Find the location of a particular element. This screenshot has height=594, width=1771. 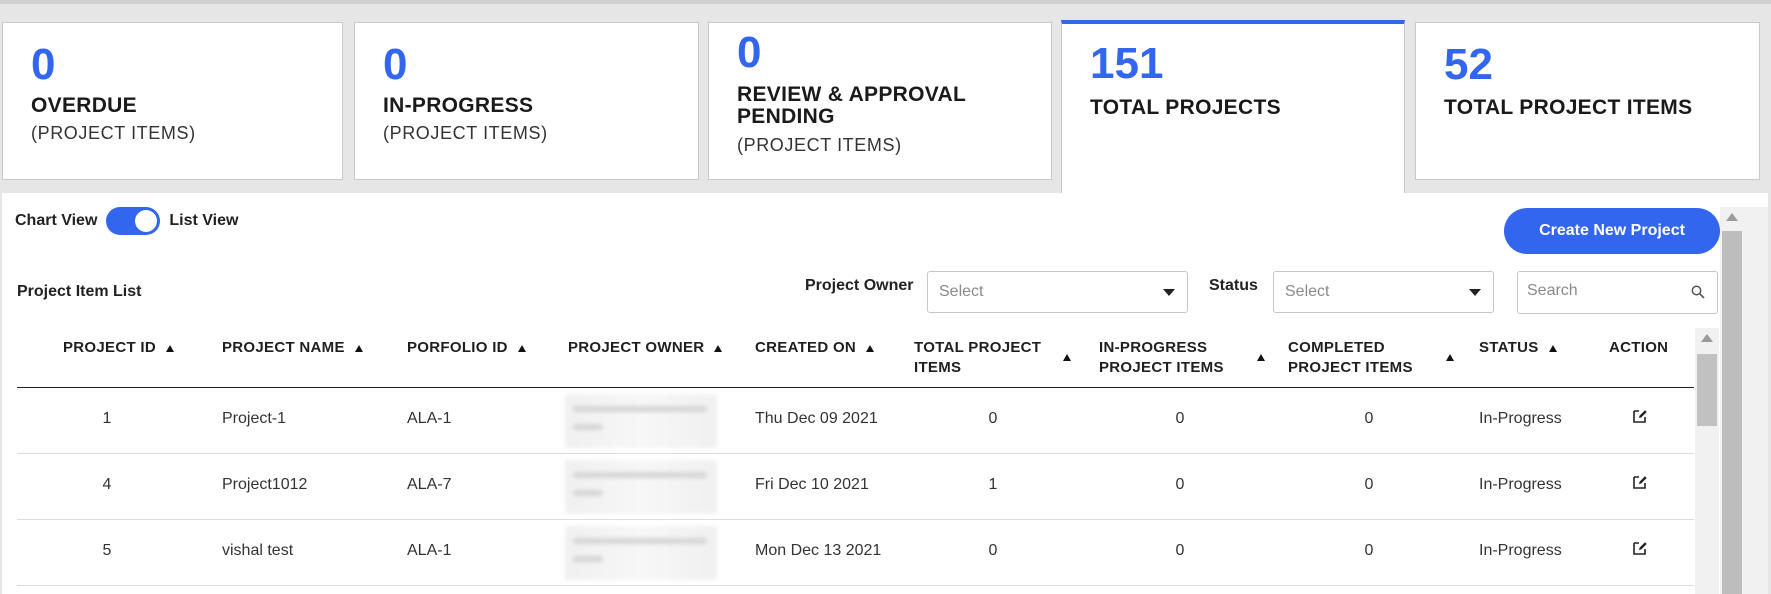

list-view-label: List View is located at coordinates (203, 221).